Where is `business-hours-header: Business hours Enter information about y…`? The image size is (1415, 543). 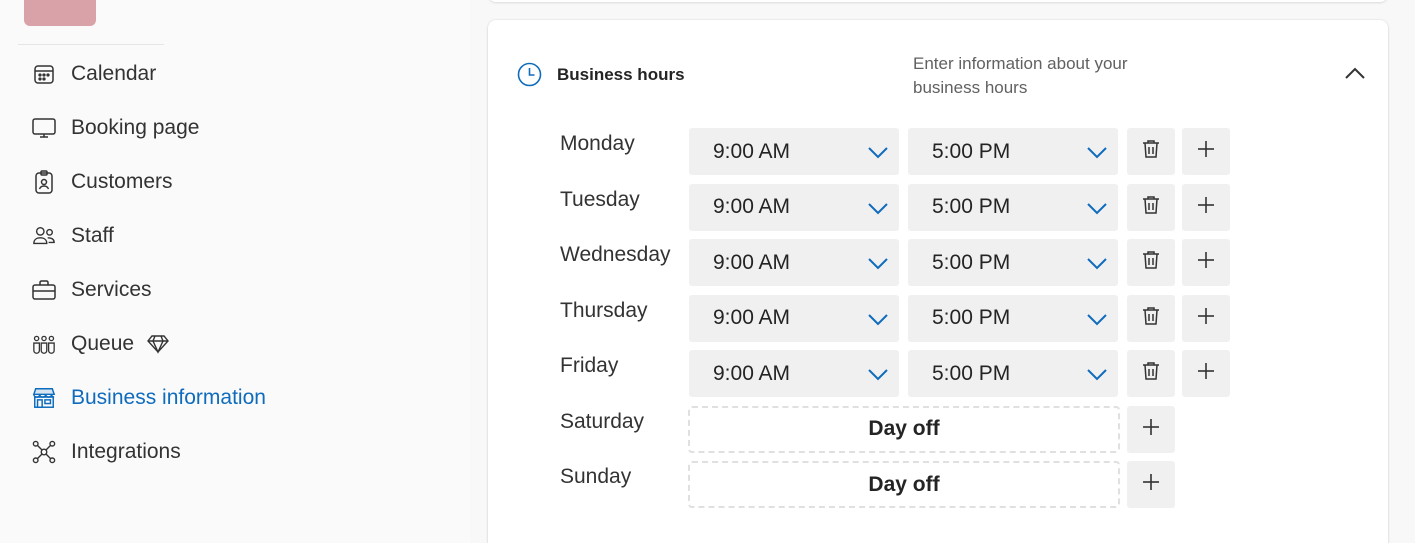 business-hours-header: Business hours Enter information about y… is located at coordinates (938, 70).